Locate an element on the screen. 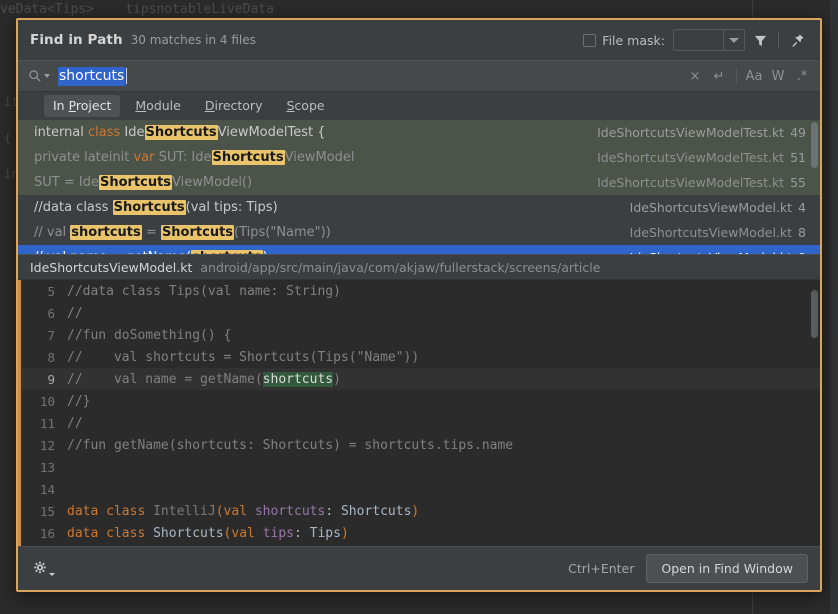  results-scrollbar-thumb is located at coordinates (814, 145).